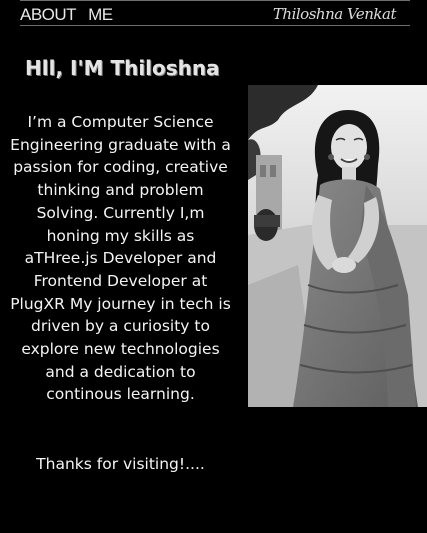 This screenshot has height=533, width=427. I want to click on page-heading: Hll, I'M Thiloshna, so click(122, 68).